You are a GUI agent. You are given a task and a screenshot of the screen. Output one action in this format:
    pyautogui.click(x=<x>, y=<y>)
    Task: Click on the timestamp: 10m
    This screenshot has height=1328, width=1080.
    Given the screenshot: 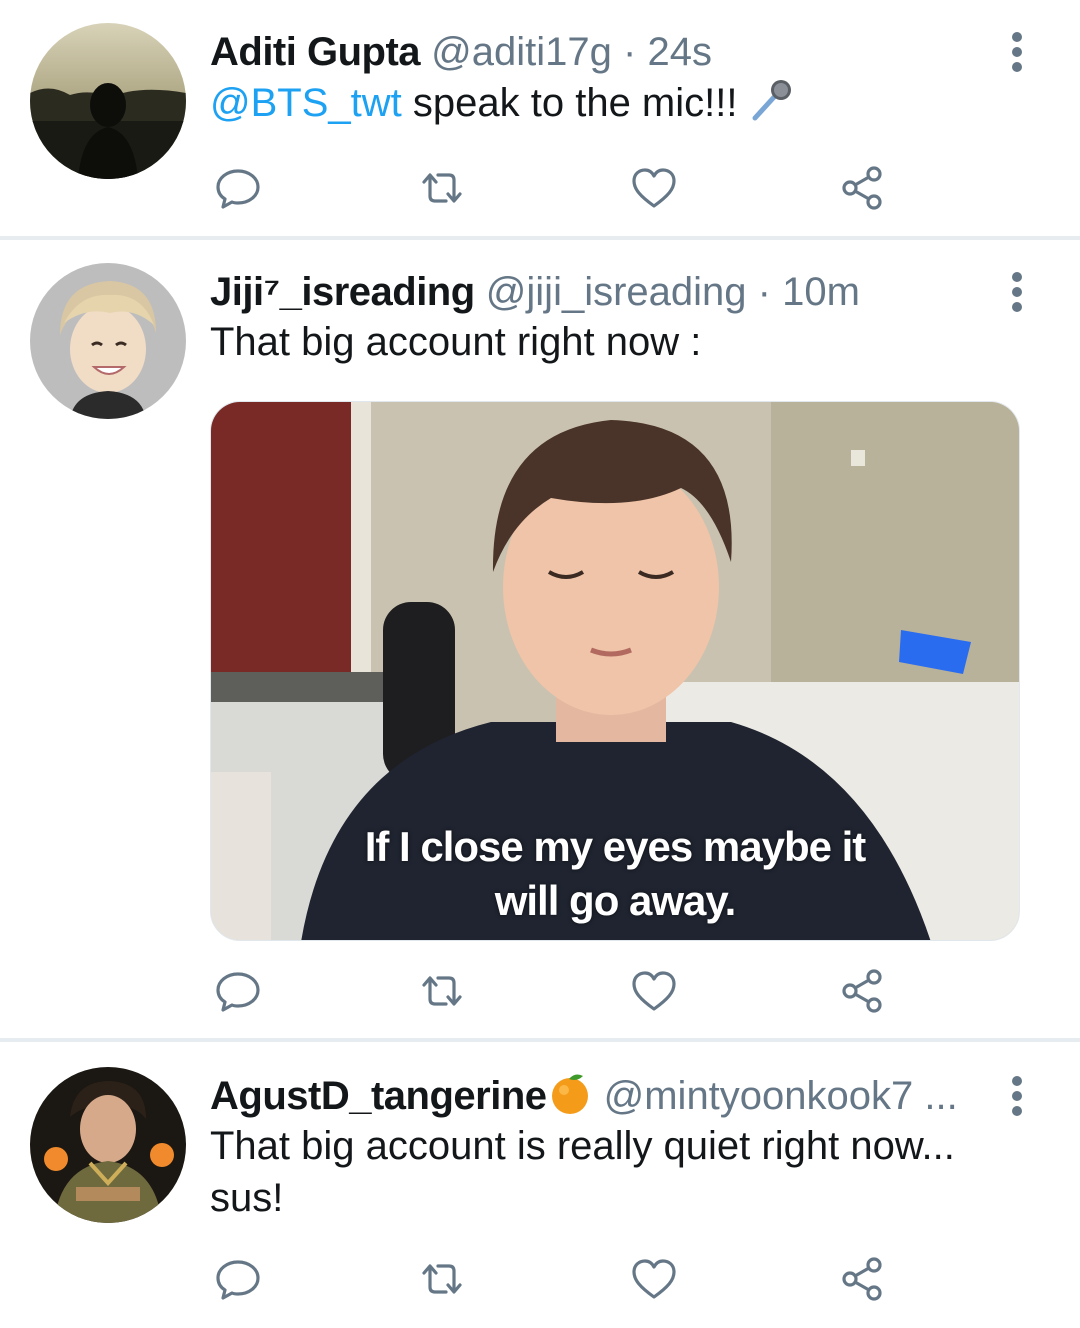 What is the action you would take?
    pyautogui.click(x=821, y=292)
    